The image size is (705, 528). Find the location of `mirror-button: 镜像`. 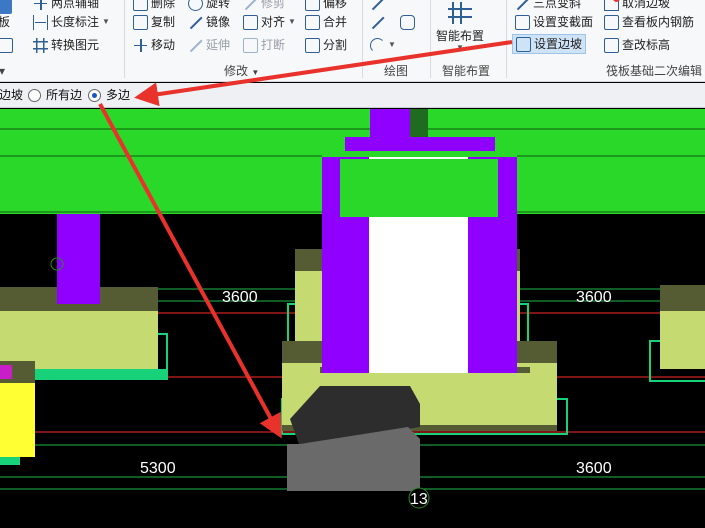

mirror-button: 镜像 is located at coordinates (209, 22).